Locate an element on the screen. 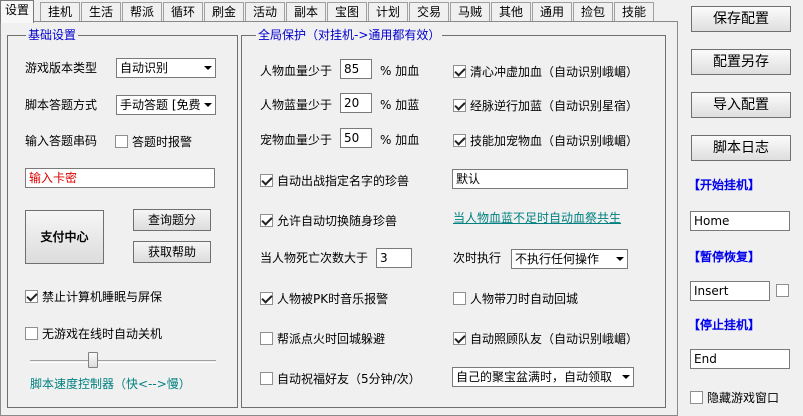  pause-hotkey-input: Insert is located at coordinates (730, 291).